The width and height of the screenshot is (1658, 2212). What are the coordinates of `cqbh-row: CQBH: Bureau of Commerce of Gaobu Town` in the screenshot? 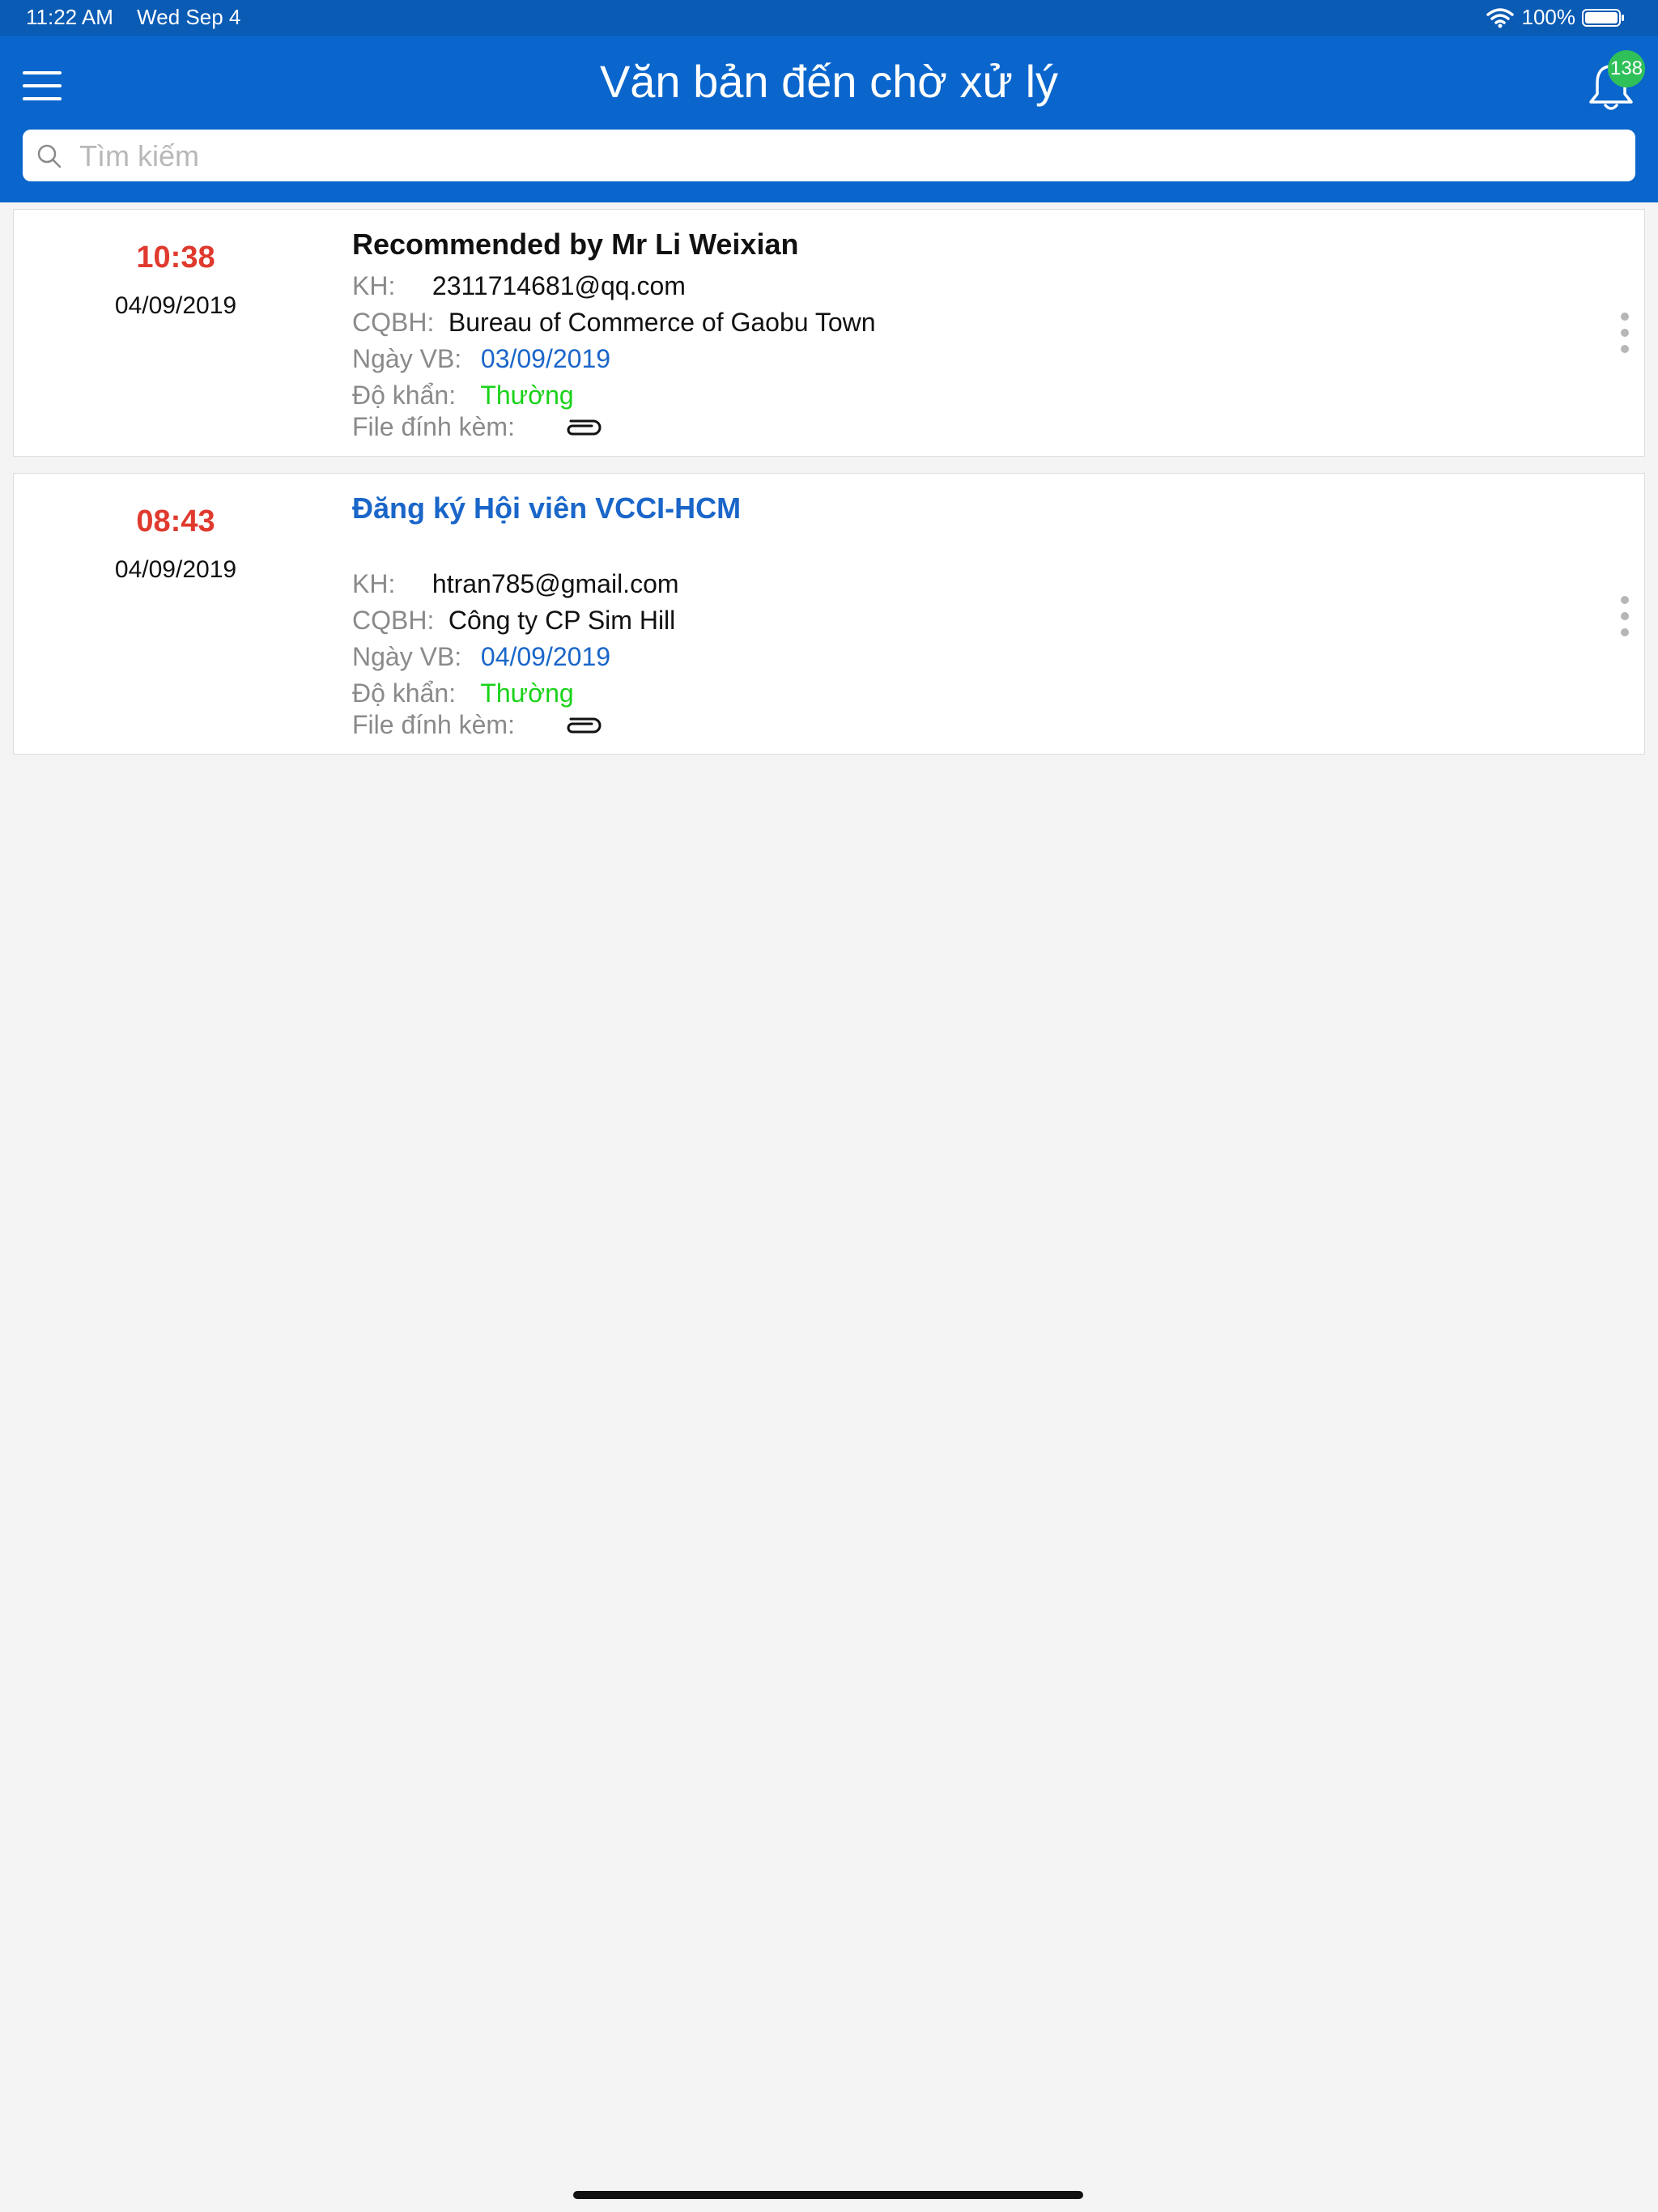 It's located at (614, 323).